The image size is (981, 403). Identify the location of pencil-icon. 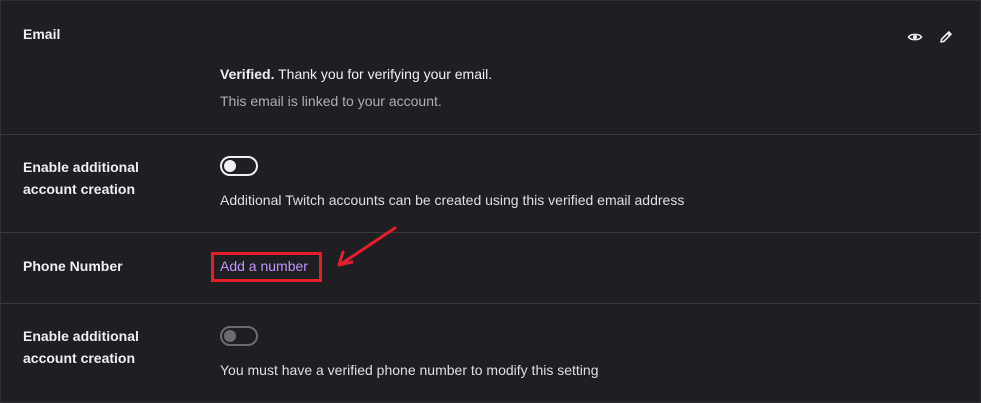
(946, 37).